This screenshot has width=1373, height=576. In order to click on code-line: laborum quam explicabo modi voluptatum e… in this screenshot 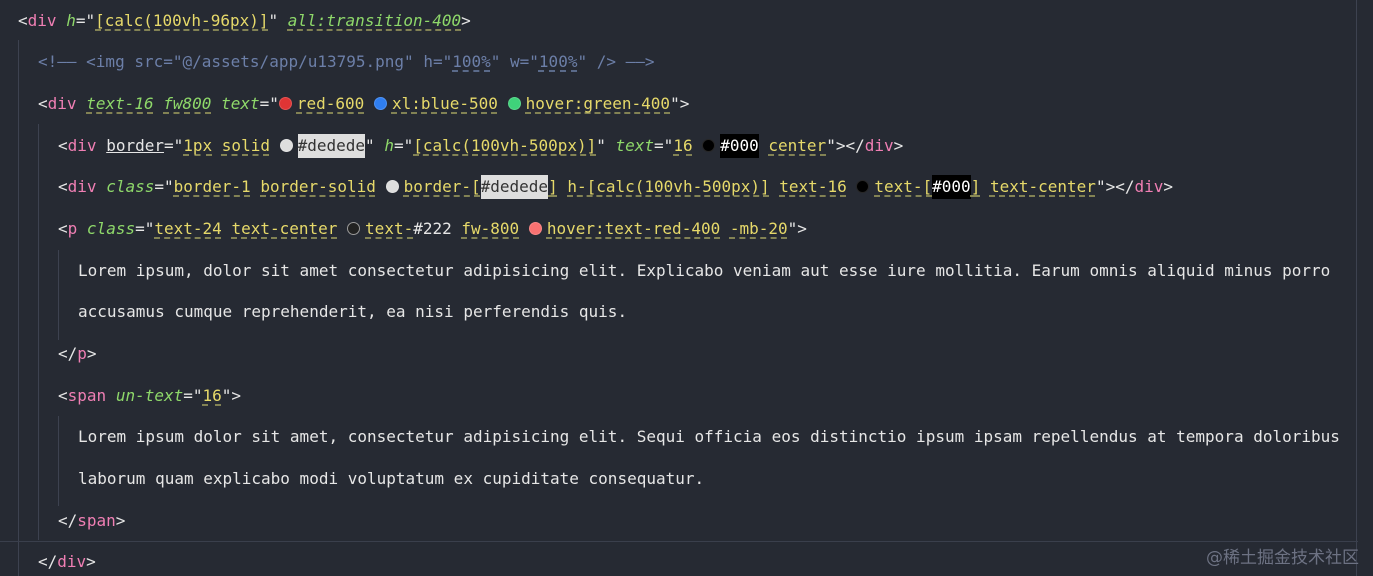, I will do `click(686, 479)`.